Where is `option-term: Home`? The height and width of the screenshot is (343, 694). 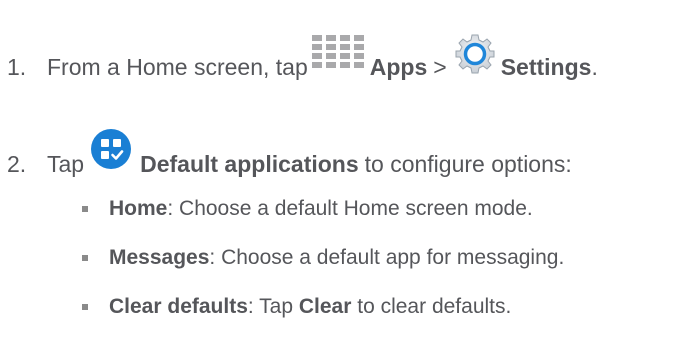
option-term: Home is located at coordinates (138, 208).